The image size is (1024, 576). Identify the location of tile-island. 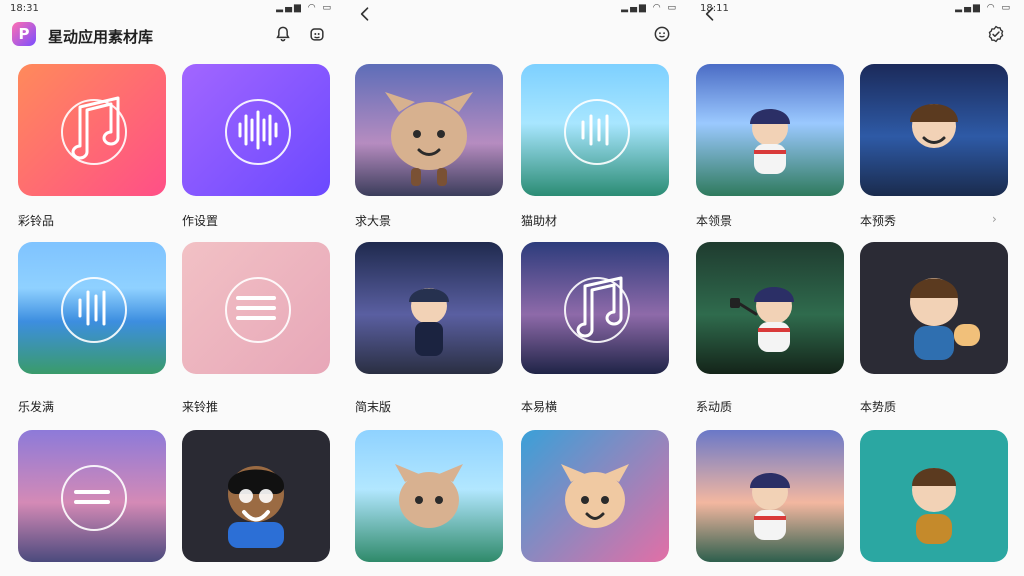
(595, 130).